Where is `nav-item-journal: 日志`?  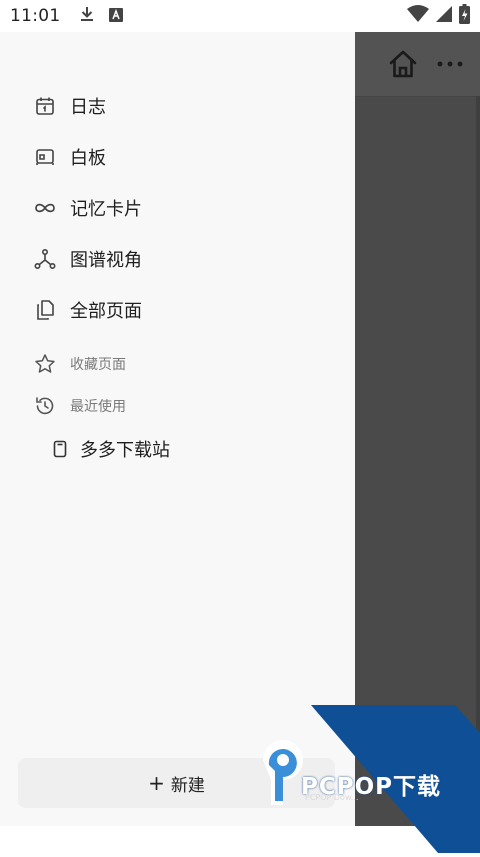 nav-item-journal: 日志 is located at coordinates (70, 106).